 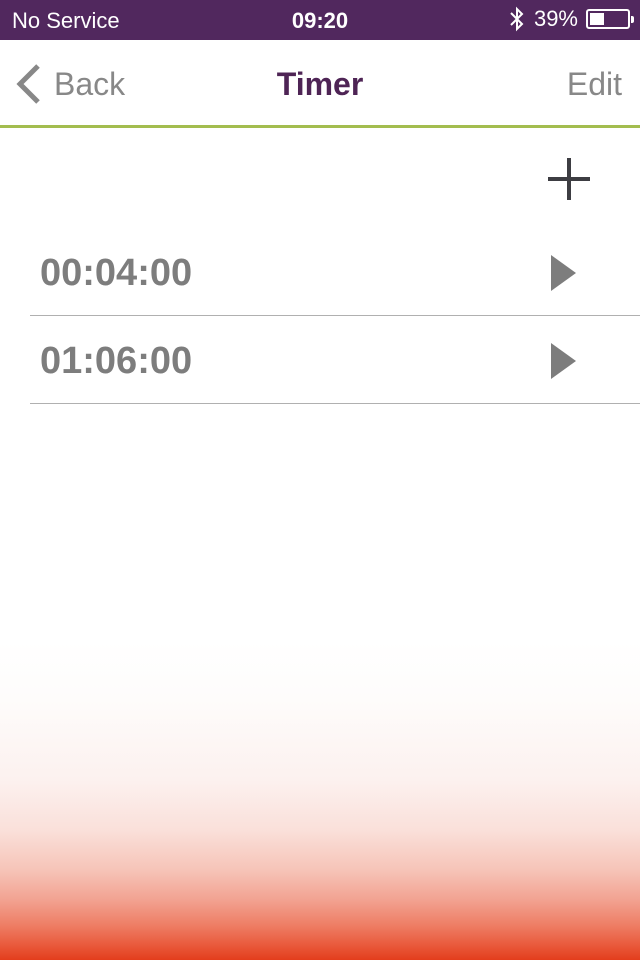 What do you see at coordinates (597, 19) in the screenshot?
I see `battery-level` at bounding box center [597, 19].